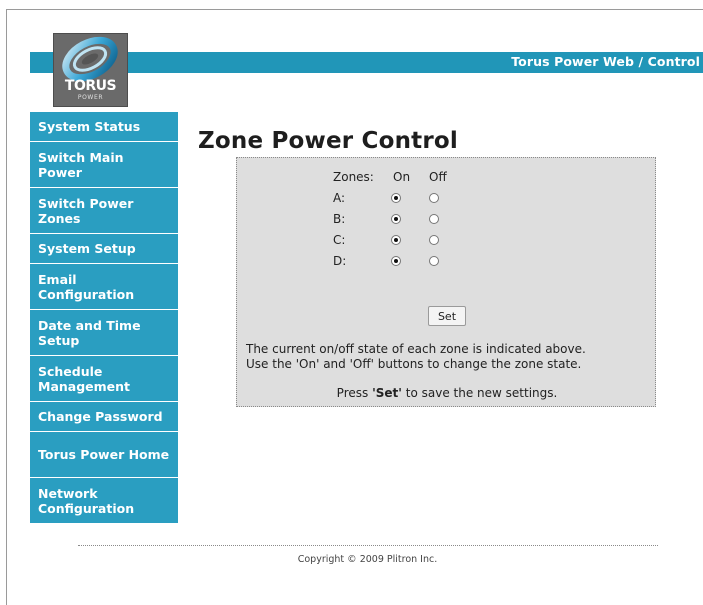 The width and height of the screenshot is (703, 605). I want to click on press-set-instruction: Press 'Set' to save the new settings., so click(447, 393).